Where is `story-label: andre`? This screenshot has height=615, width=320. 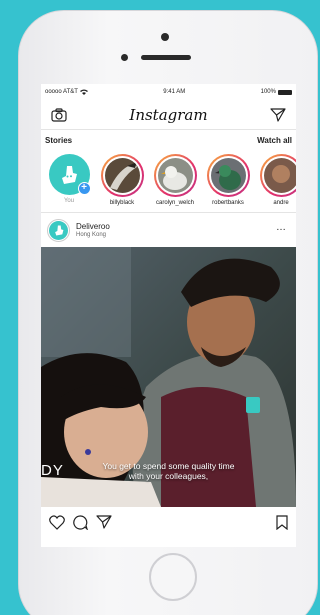 story-label: andre is located at coordinates (281, 203).